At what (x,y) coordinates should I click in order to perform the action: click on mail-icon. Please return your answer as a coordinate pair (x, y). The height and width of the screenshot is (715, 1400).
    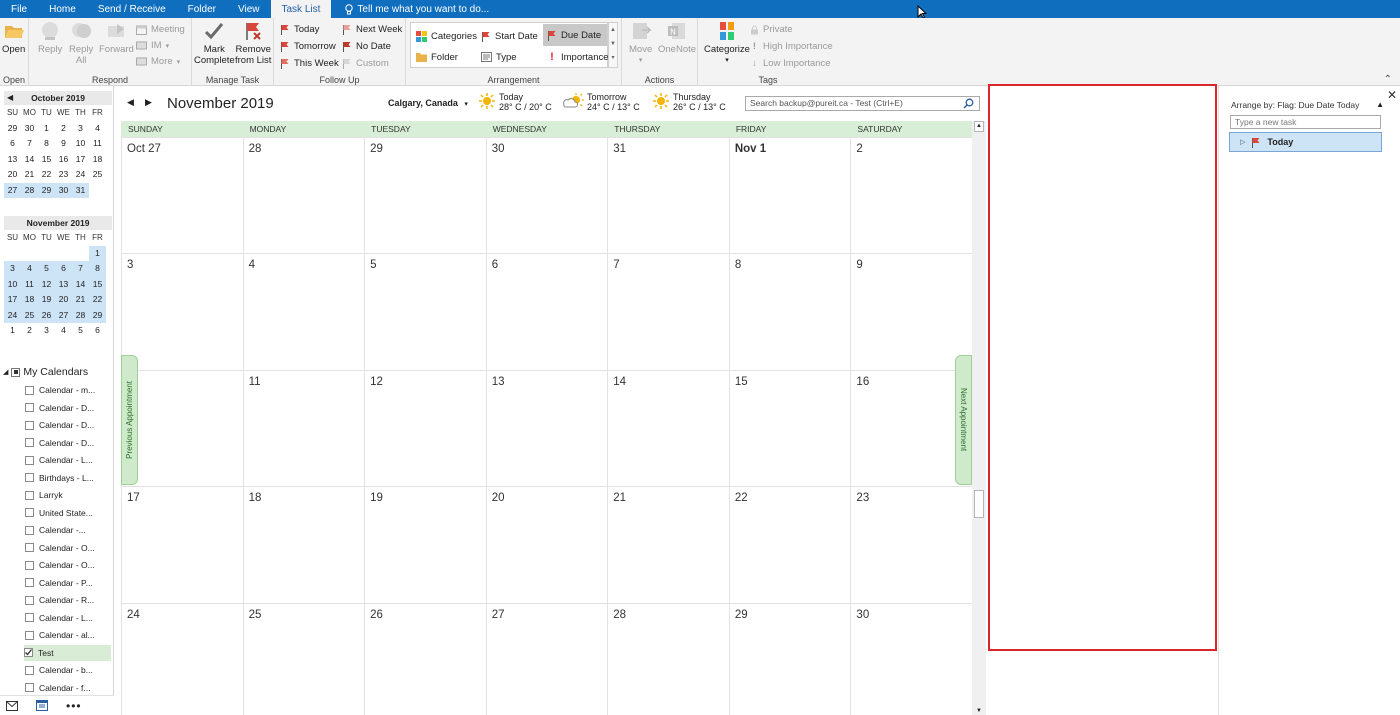
    Looking at the image, I should click on (12, 705).